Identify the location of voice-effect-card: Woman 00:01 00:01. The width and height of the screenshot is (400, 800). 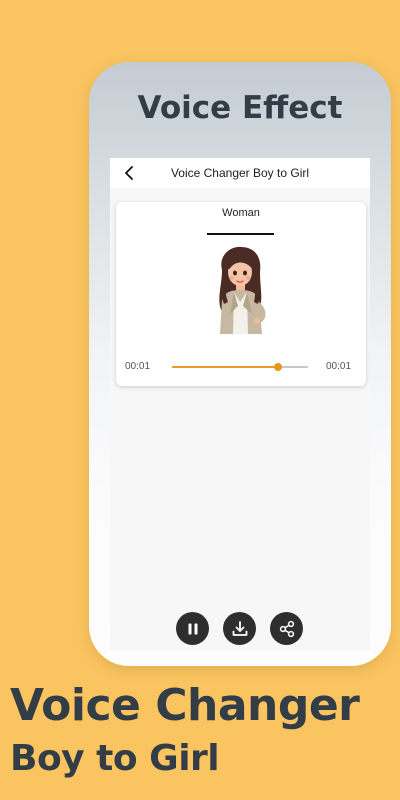
(241, 294).